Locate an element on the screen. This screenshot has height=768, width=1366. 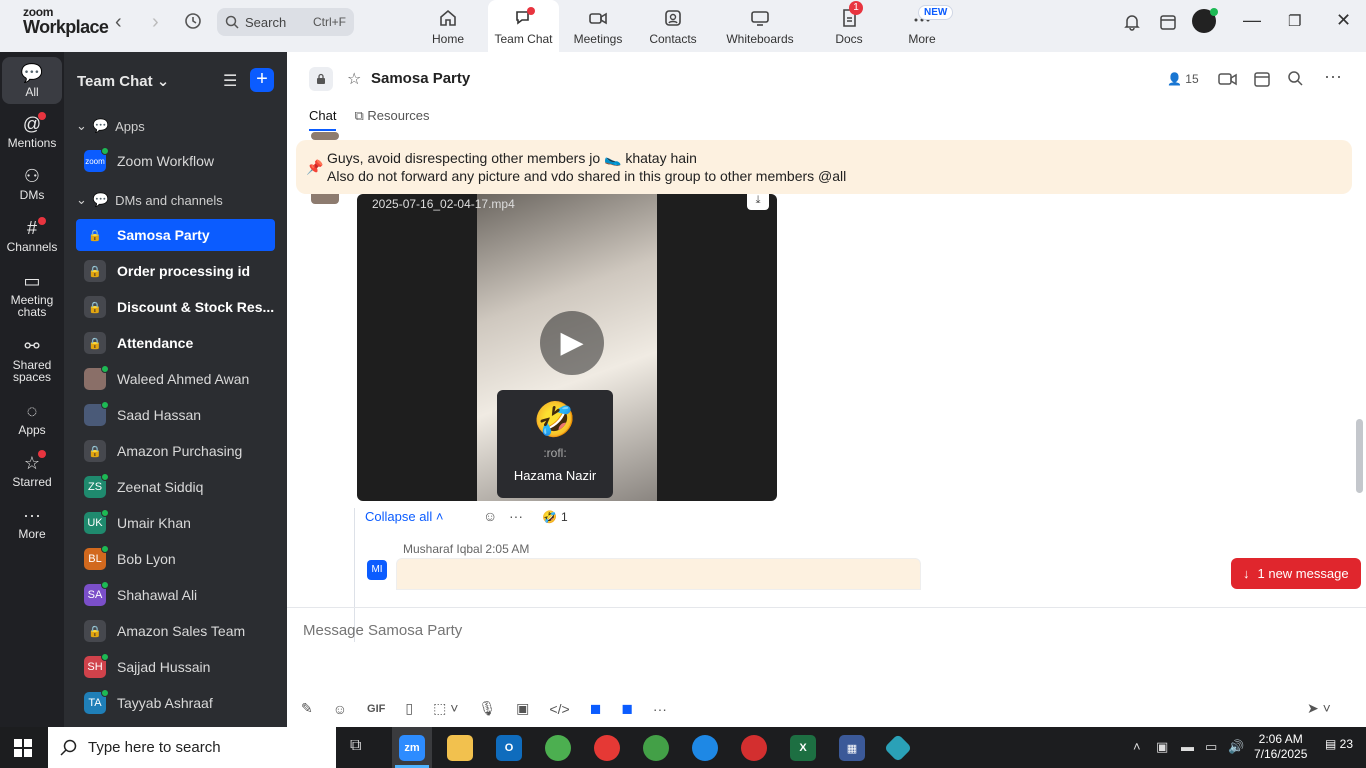
section-apps: ⌄ 💬 Apps is located at coordinates (110, 126).